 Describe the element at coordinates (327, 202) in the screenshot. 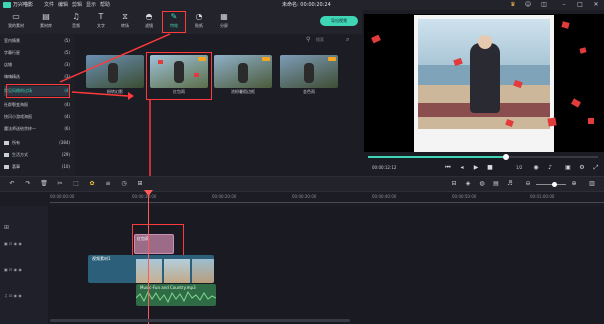

I see `ruler-line` at that location.